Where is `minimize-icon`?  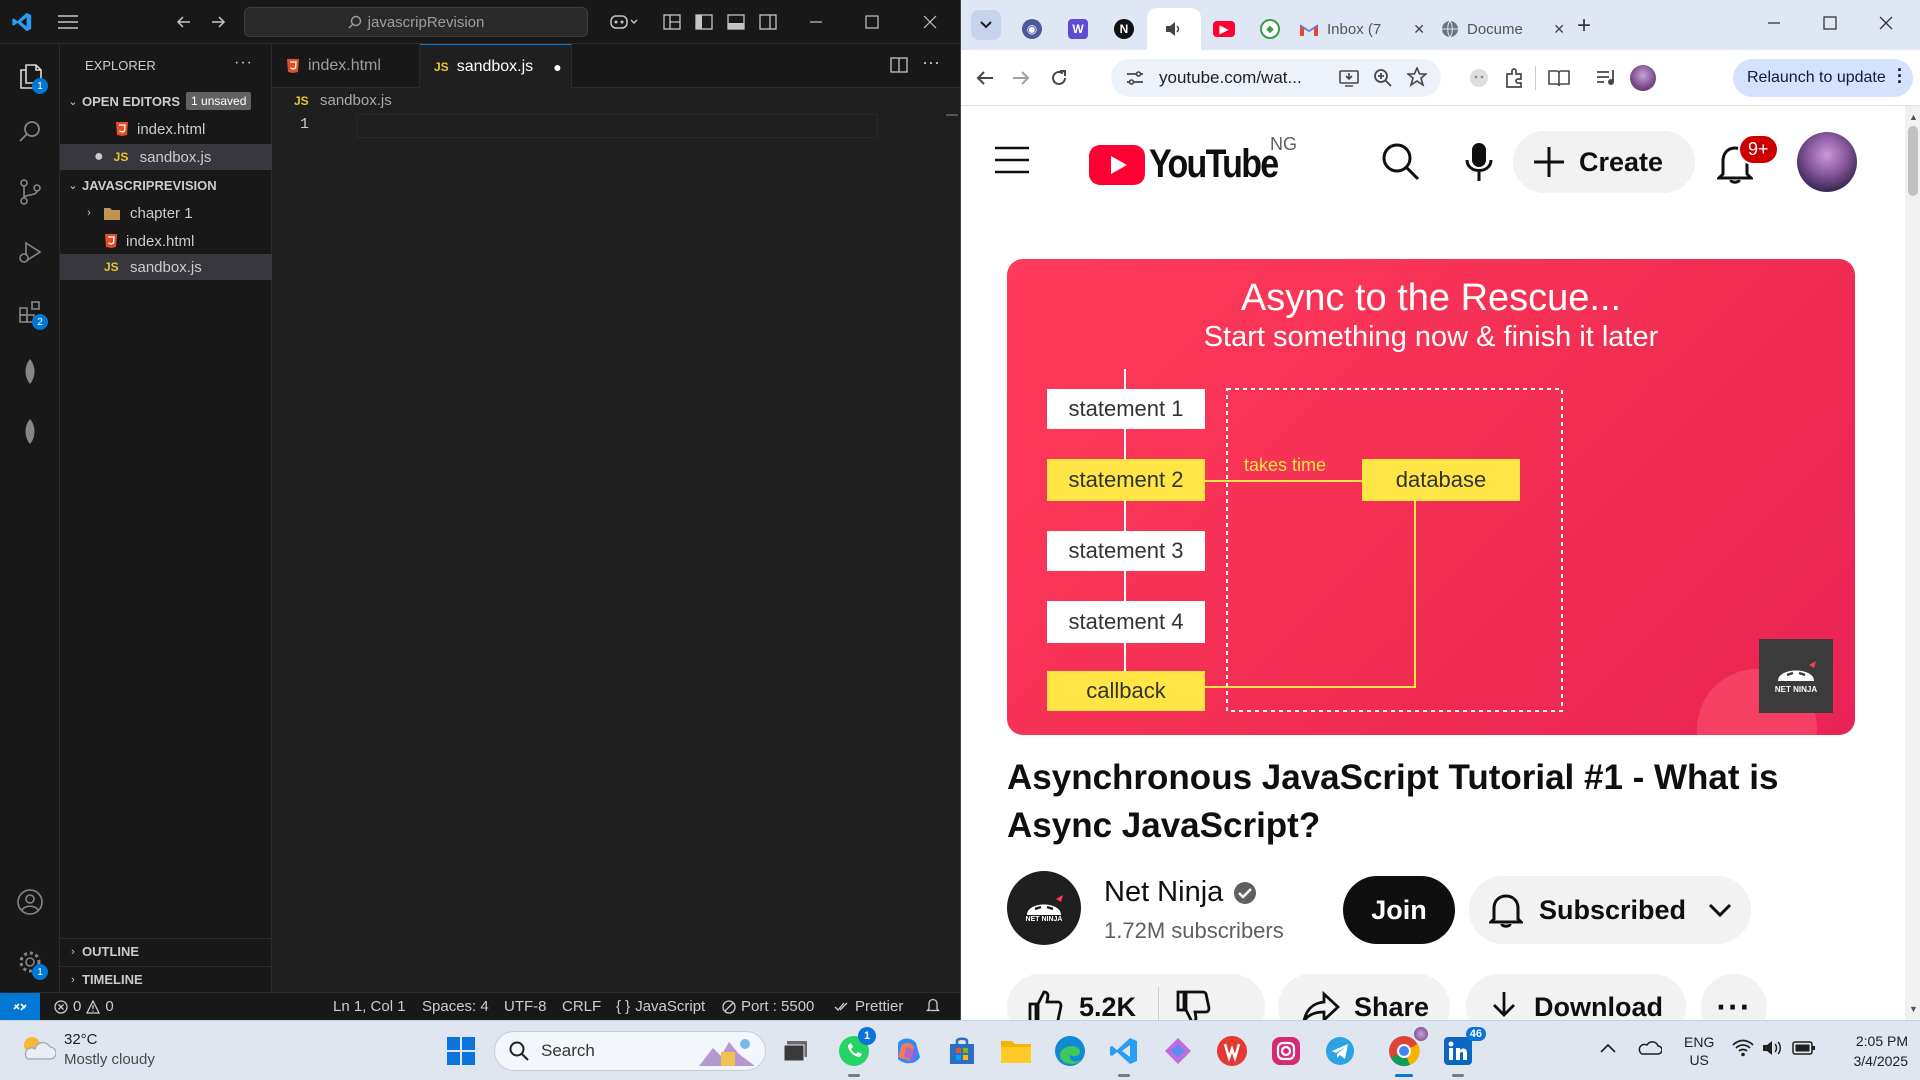 minimize-icon is located at coordinates (1774, 23).